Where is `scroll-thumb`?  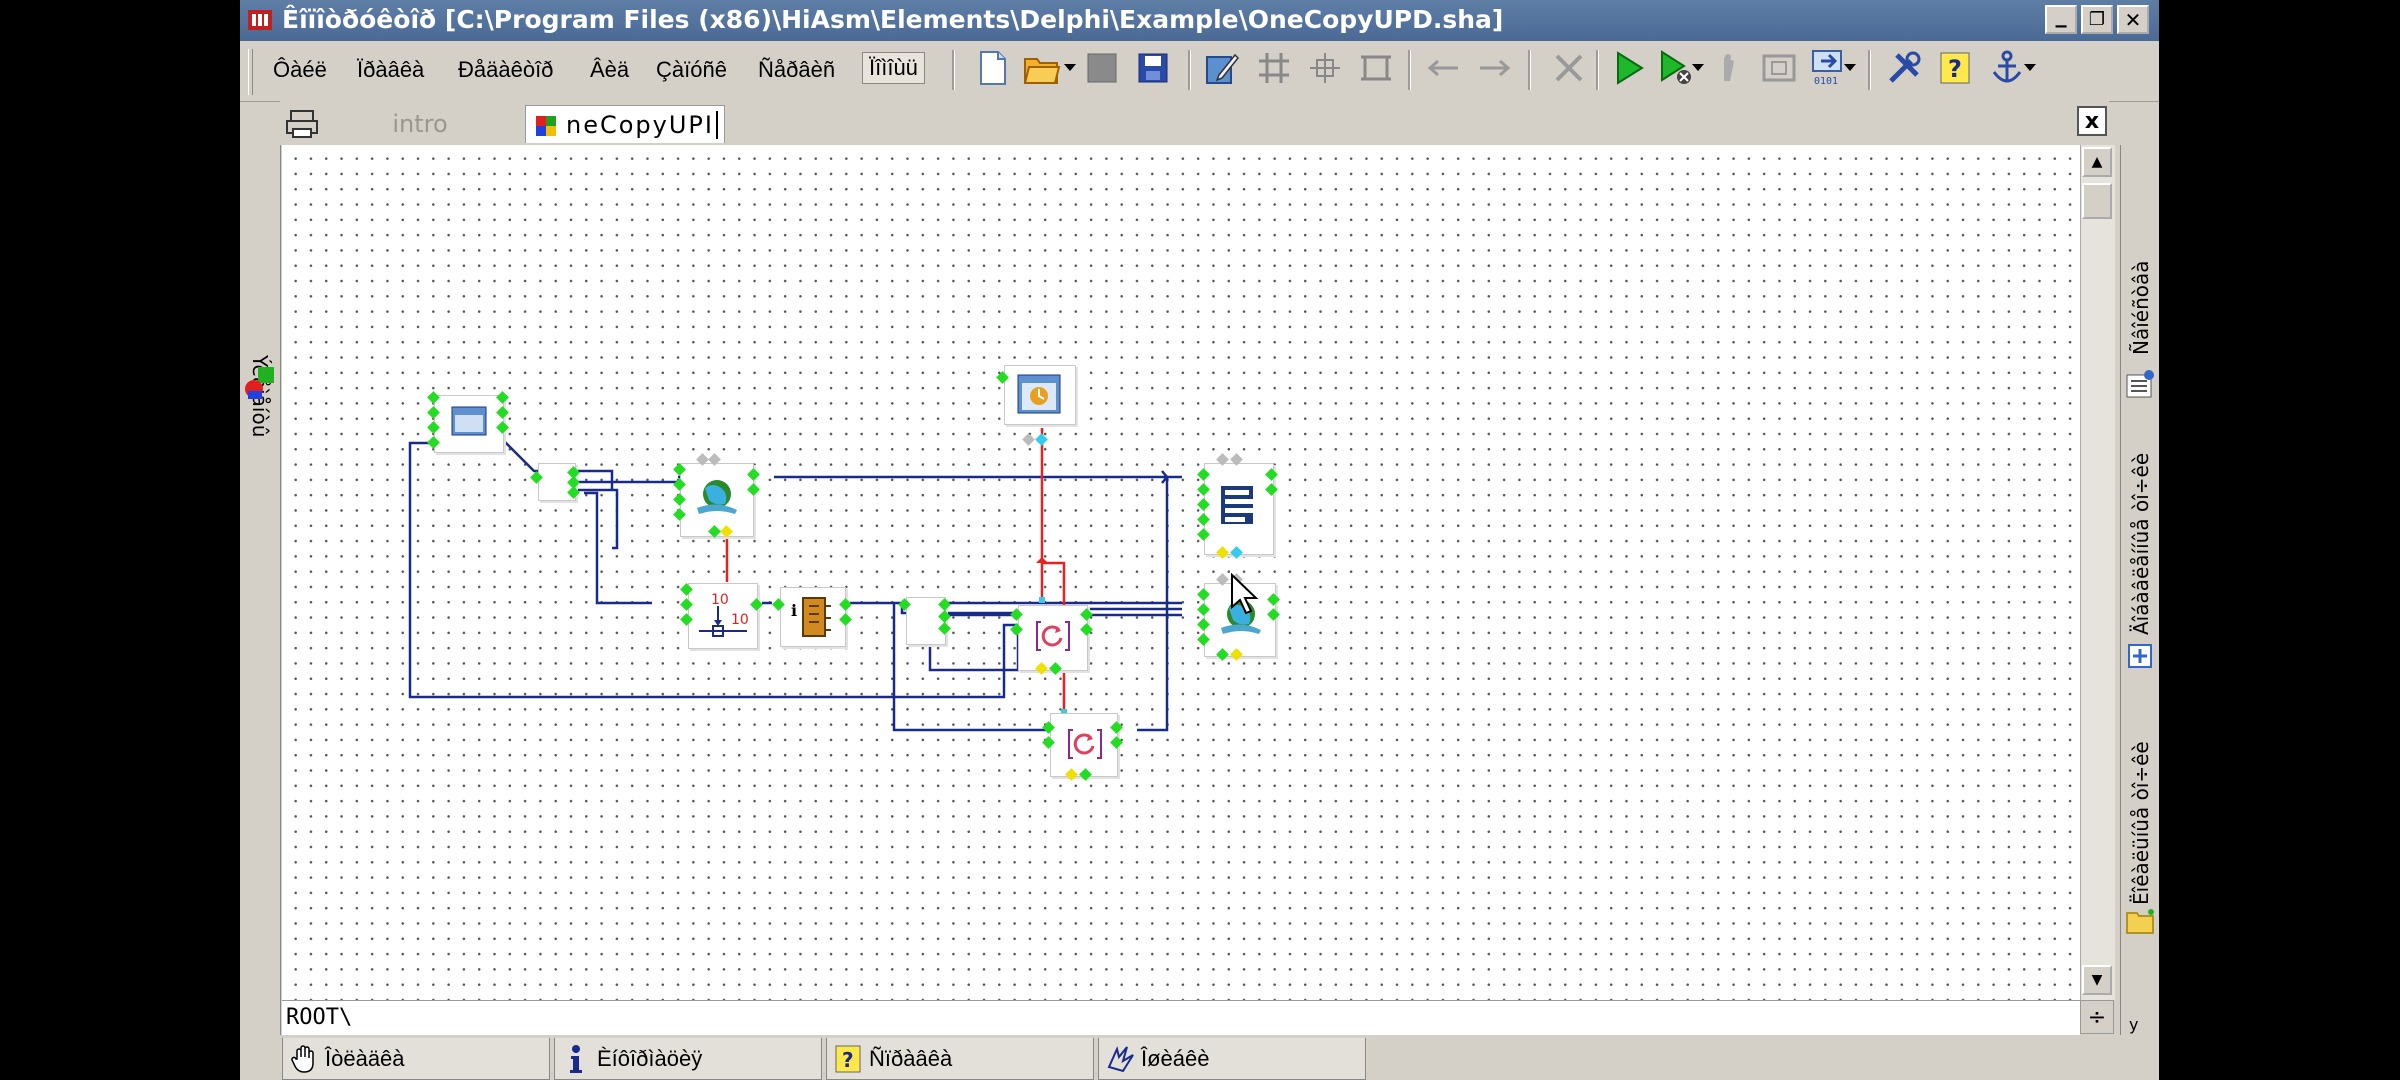
scroll-thumb is located at coordinates (2097, 201).